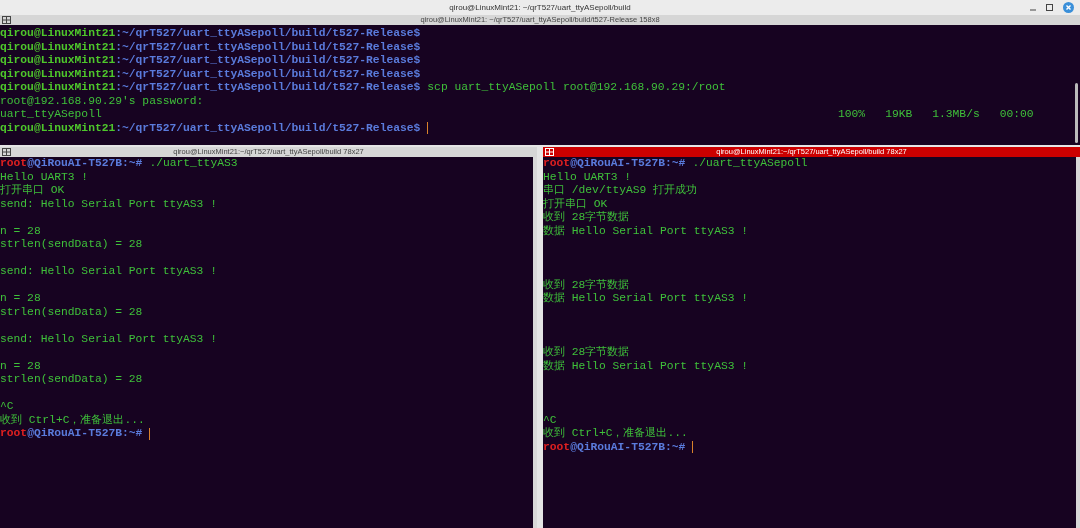 The image size is (1080, 528). Describe the element at coordinates (540, 7) in the screenshot. I see `window-title: qirou@LinuxMint21: ~/qrT527/uart_ttyASepoll/build` at that location.